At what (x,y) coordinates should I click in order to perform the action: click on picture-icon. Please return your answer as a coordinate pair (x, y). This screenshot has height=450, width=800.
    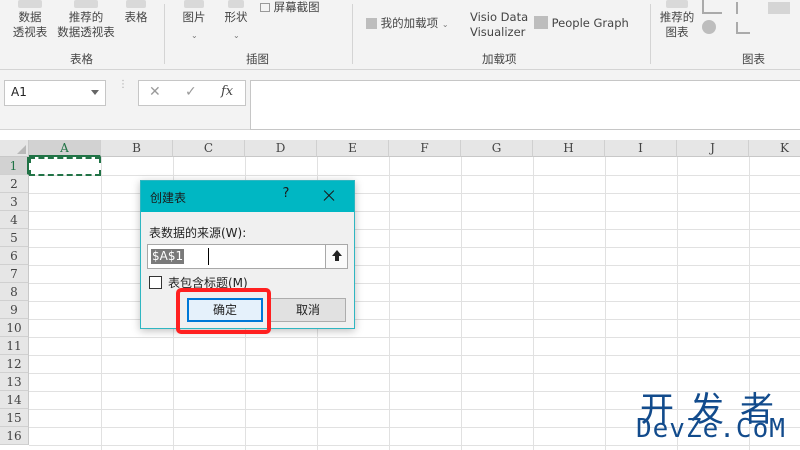
    Looking at the image, I should click on (194, 4).